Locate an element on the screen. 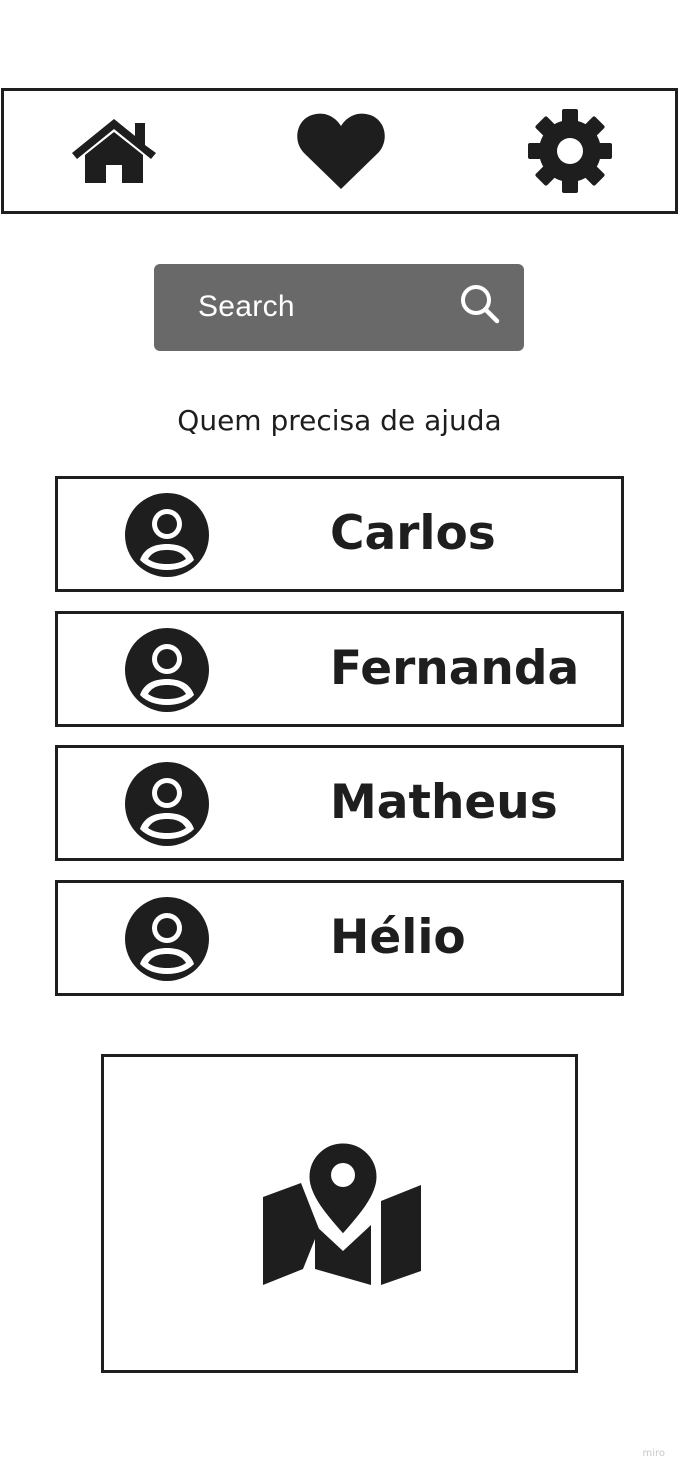  home-button is located at coordinates (114, 151).